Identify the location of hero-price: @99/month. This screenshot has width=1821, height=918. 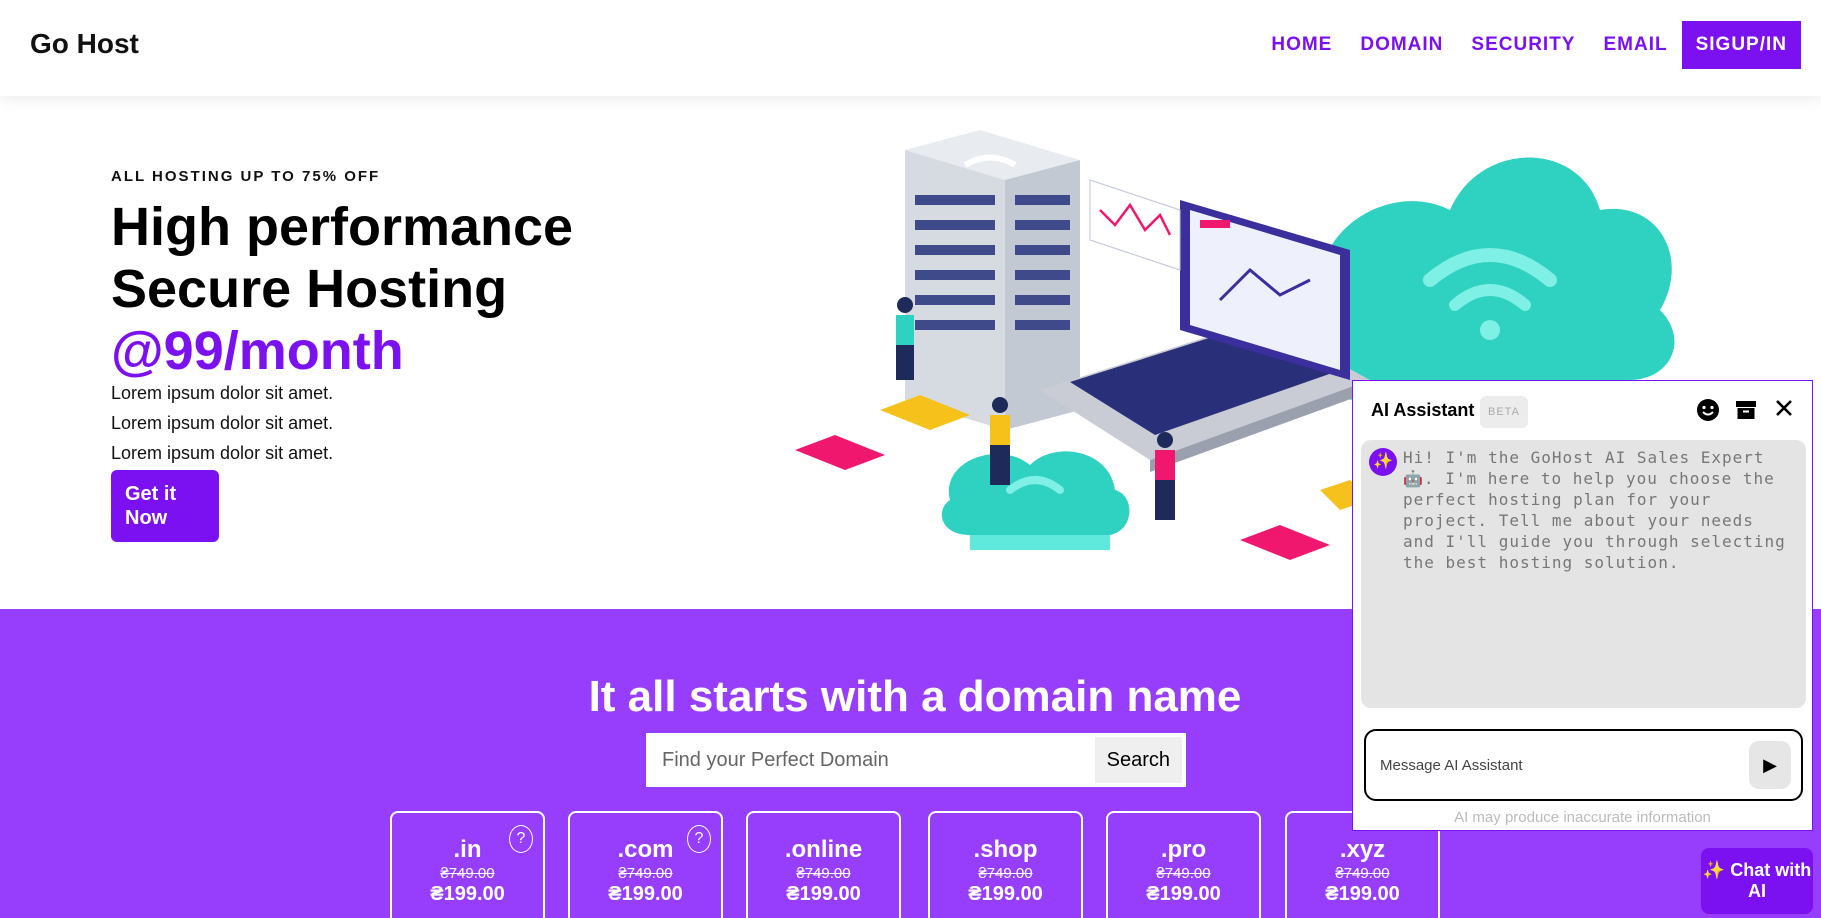
(257, 351).